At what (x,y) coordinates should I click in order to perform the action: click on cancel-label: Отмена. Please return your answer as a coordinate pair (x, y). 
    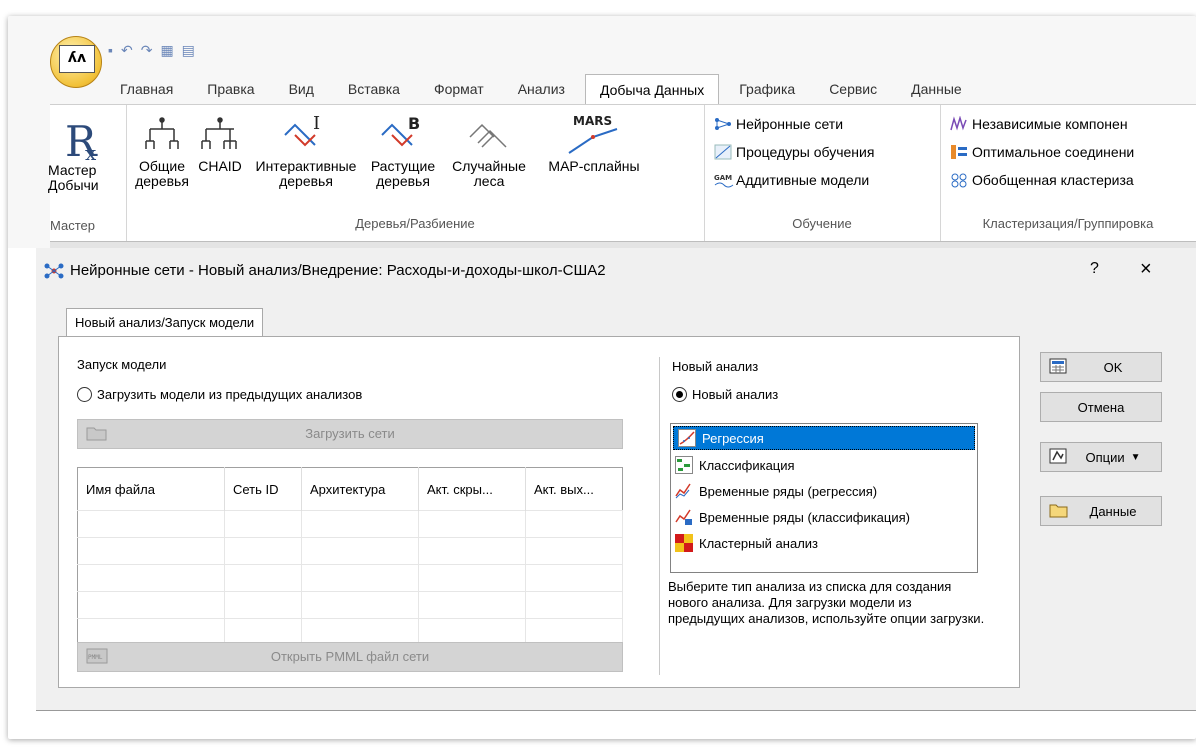
    Looking at the image, I should click on (1101, 407).